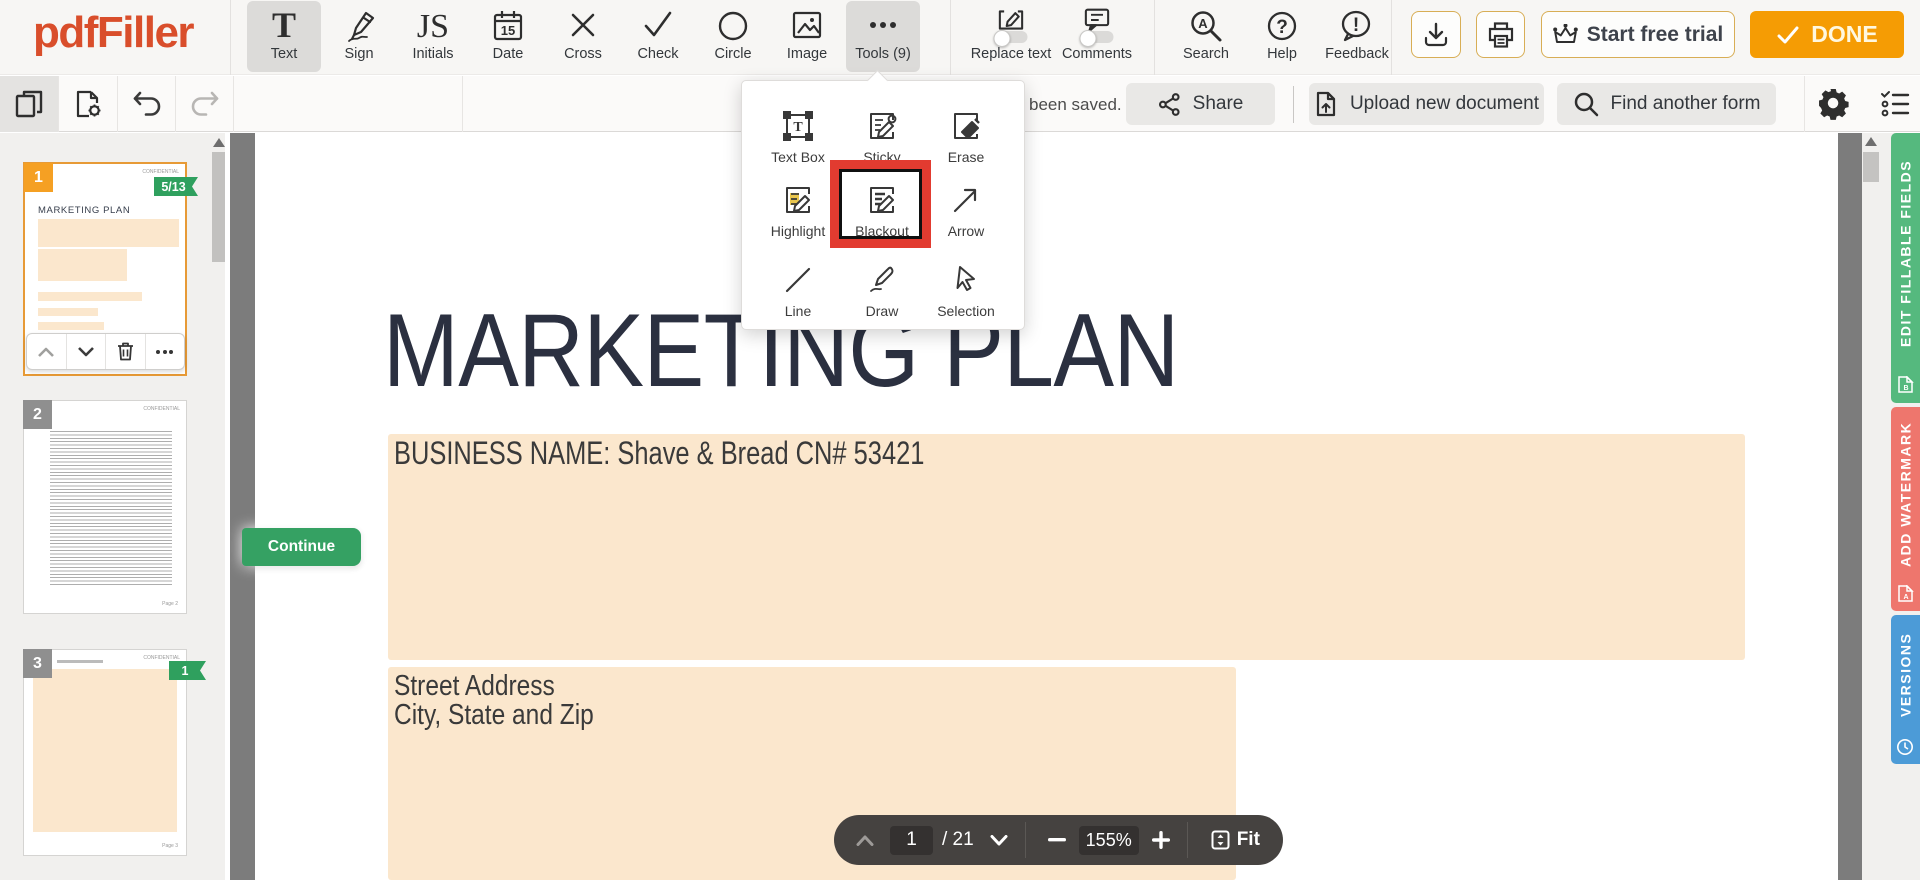 The image size is (1920, 880). I want to click on svg-text: 15, so click(508, 30).